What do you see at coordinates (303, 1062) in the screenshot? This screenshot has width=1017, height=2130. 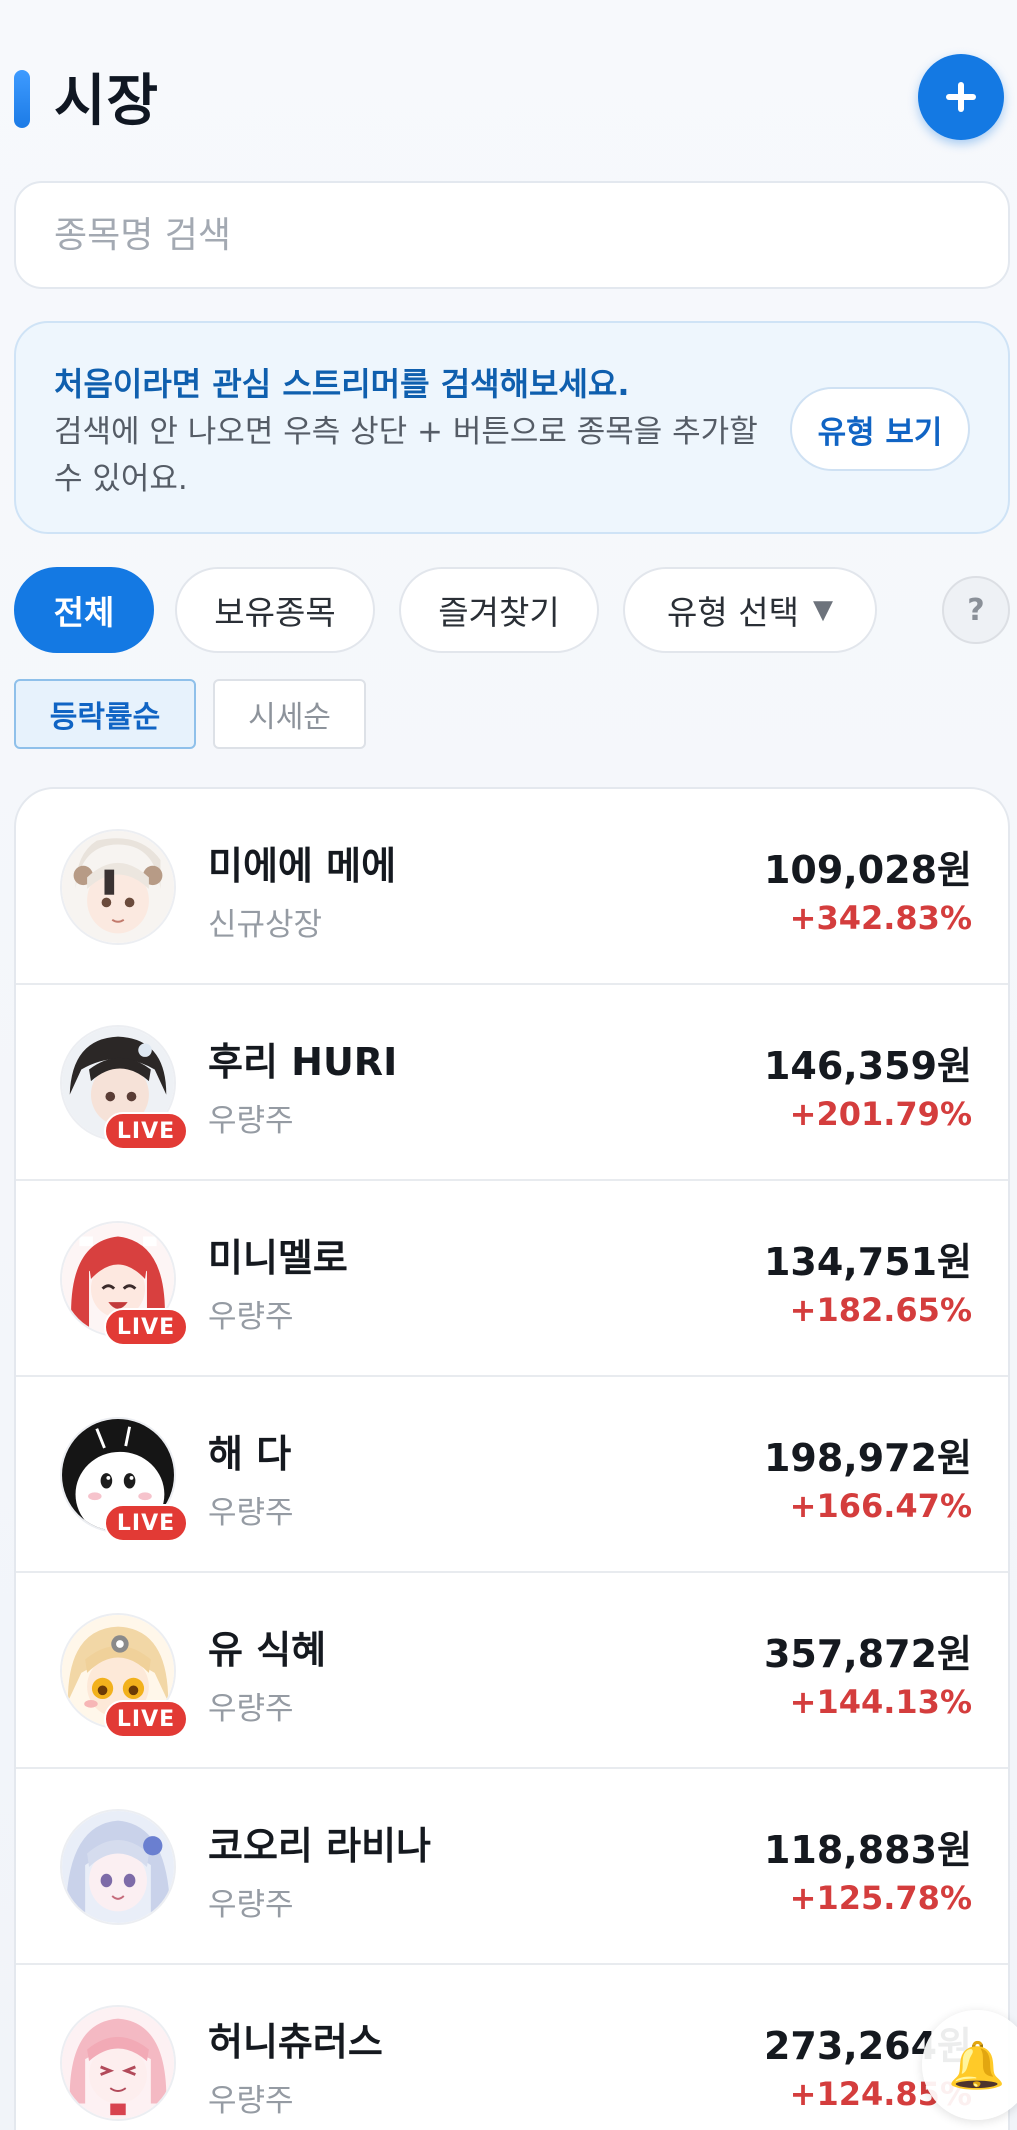 I see `stock-name: 후리 HURI` at bounding box center [303, 1062].